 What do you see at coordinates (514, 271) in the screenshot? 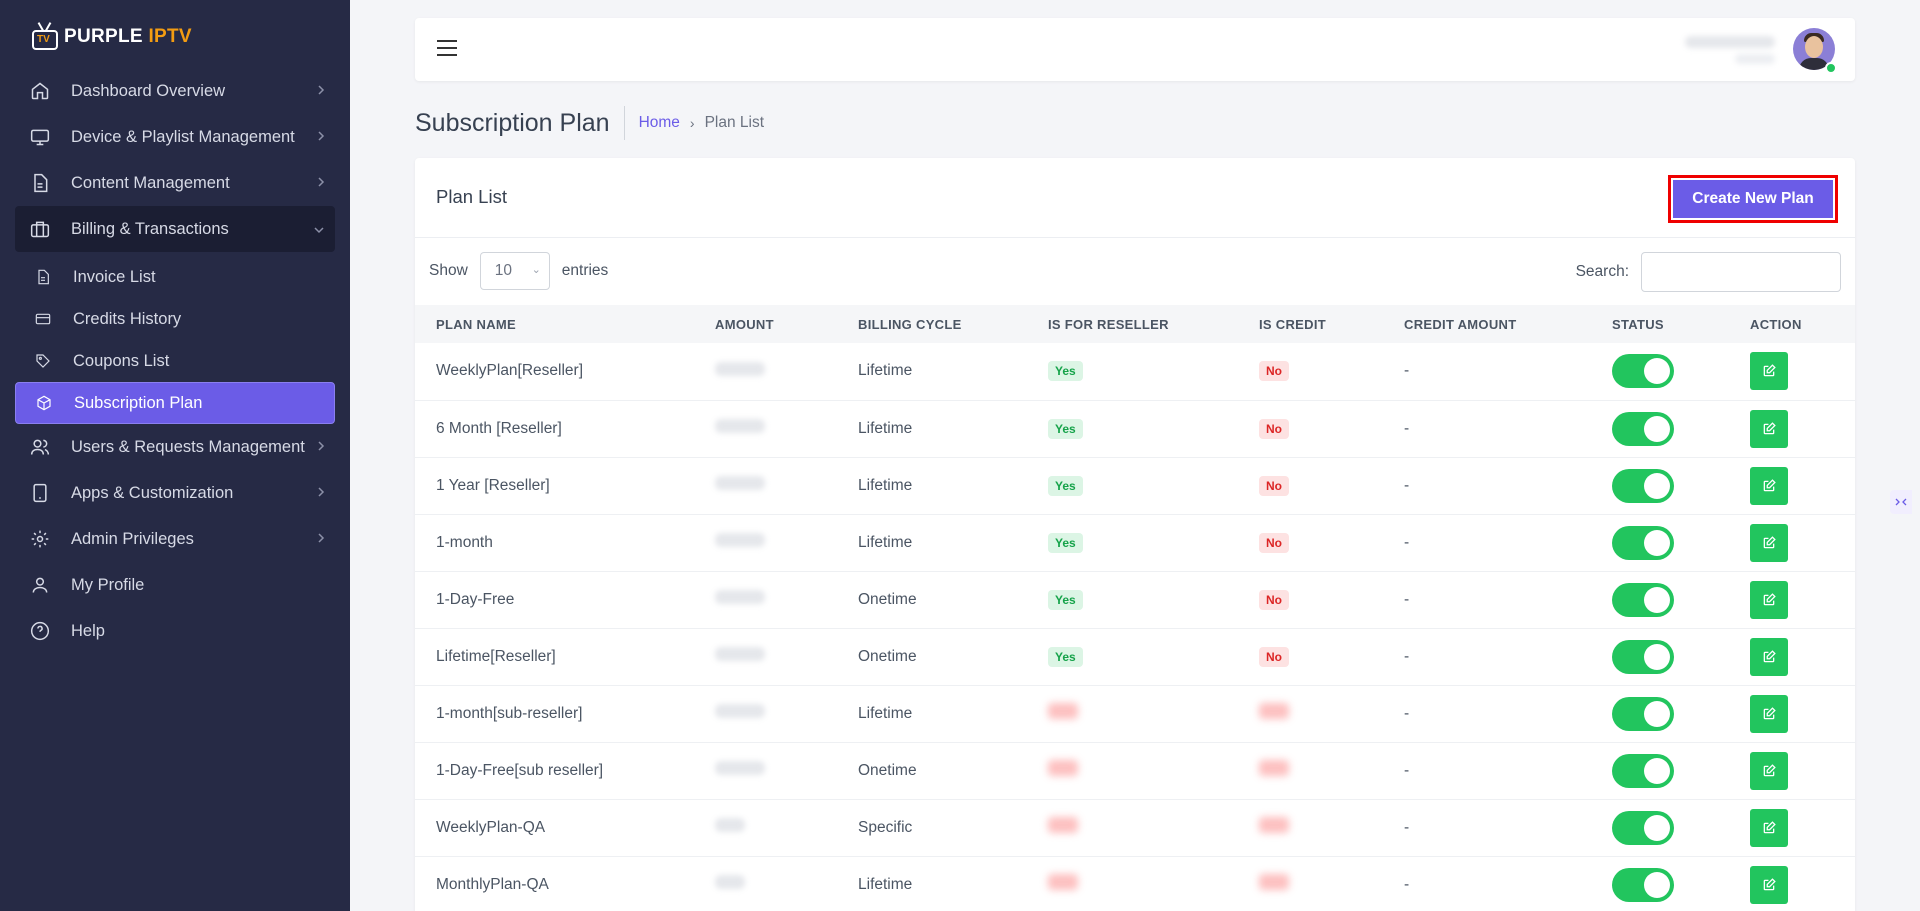
I see `entries-select: 10 ⌄` at bounding box center [514, 271].